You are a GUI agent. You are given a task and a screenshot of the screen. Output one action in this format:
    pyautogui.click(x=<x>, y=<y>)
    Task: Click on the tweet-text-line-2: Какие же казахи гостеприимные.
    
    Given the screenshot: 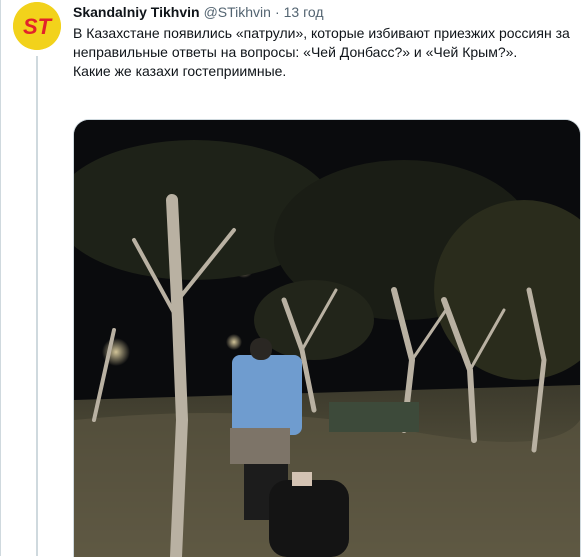 What is the action you would take?
    pyautogui.click(x=180, y=71)
    